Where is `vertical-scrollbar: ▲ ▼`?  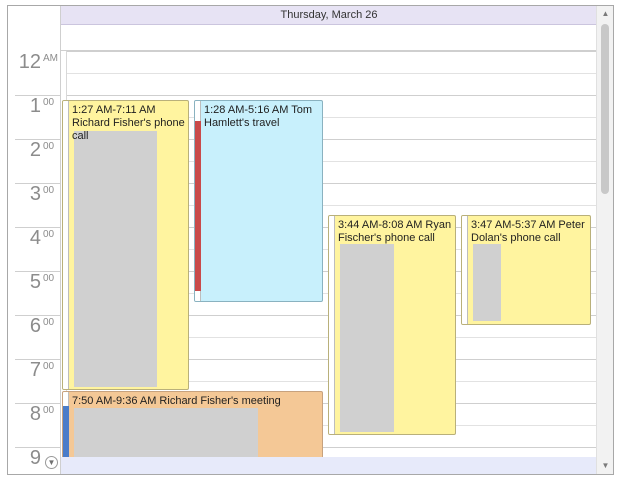 vertical-scrollbar: ▲ ▼ is located at coordinates (604, 240).